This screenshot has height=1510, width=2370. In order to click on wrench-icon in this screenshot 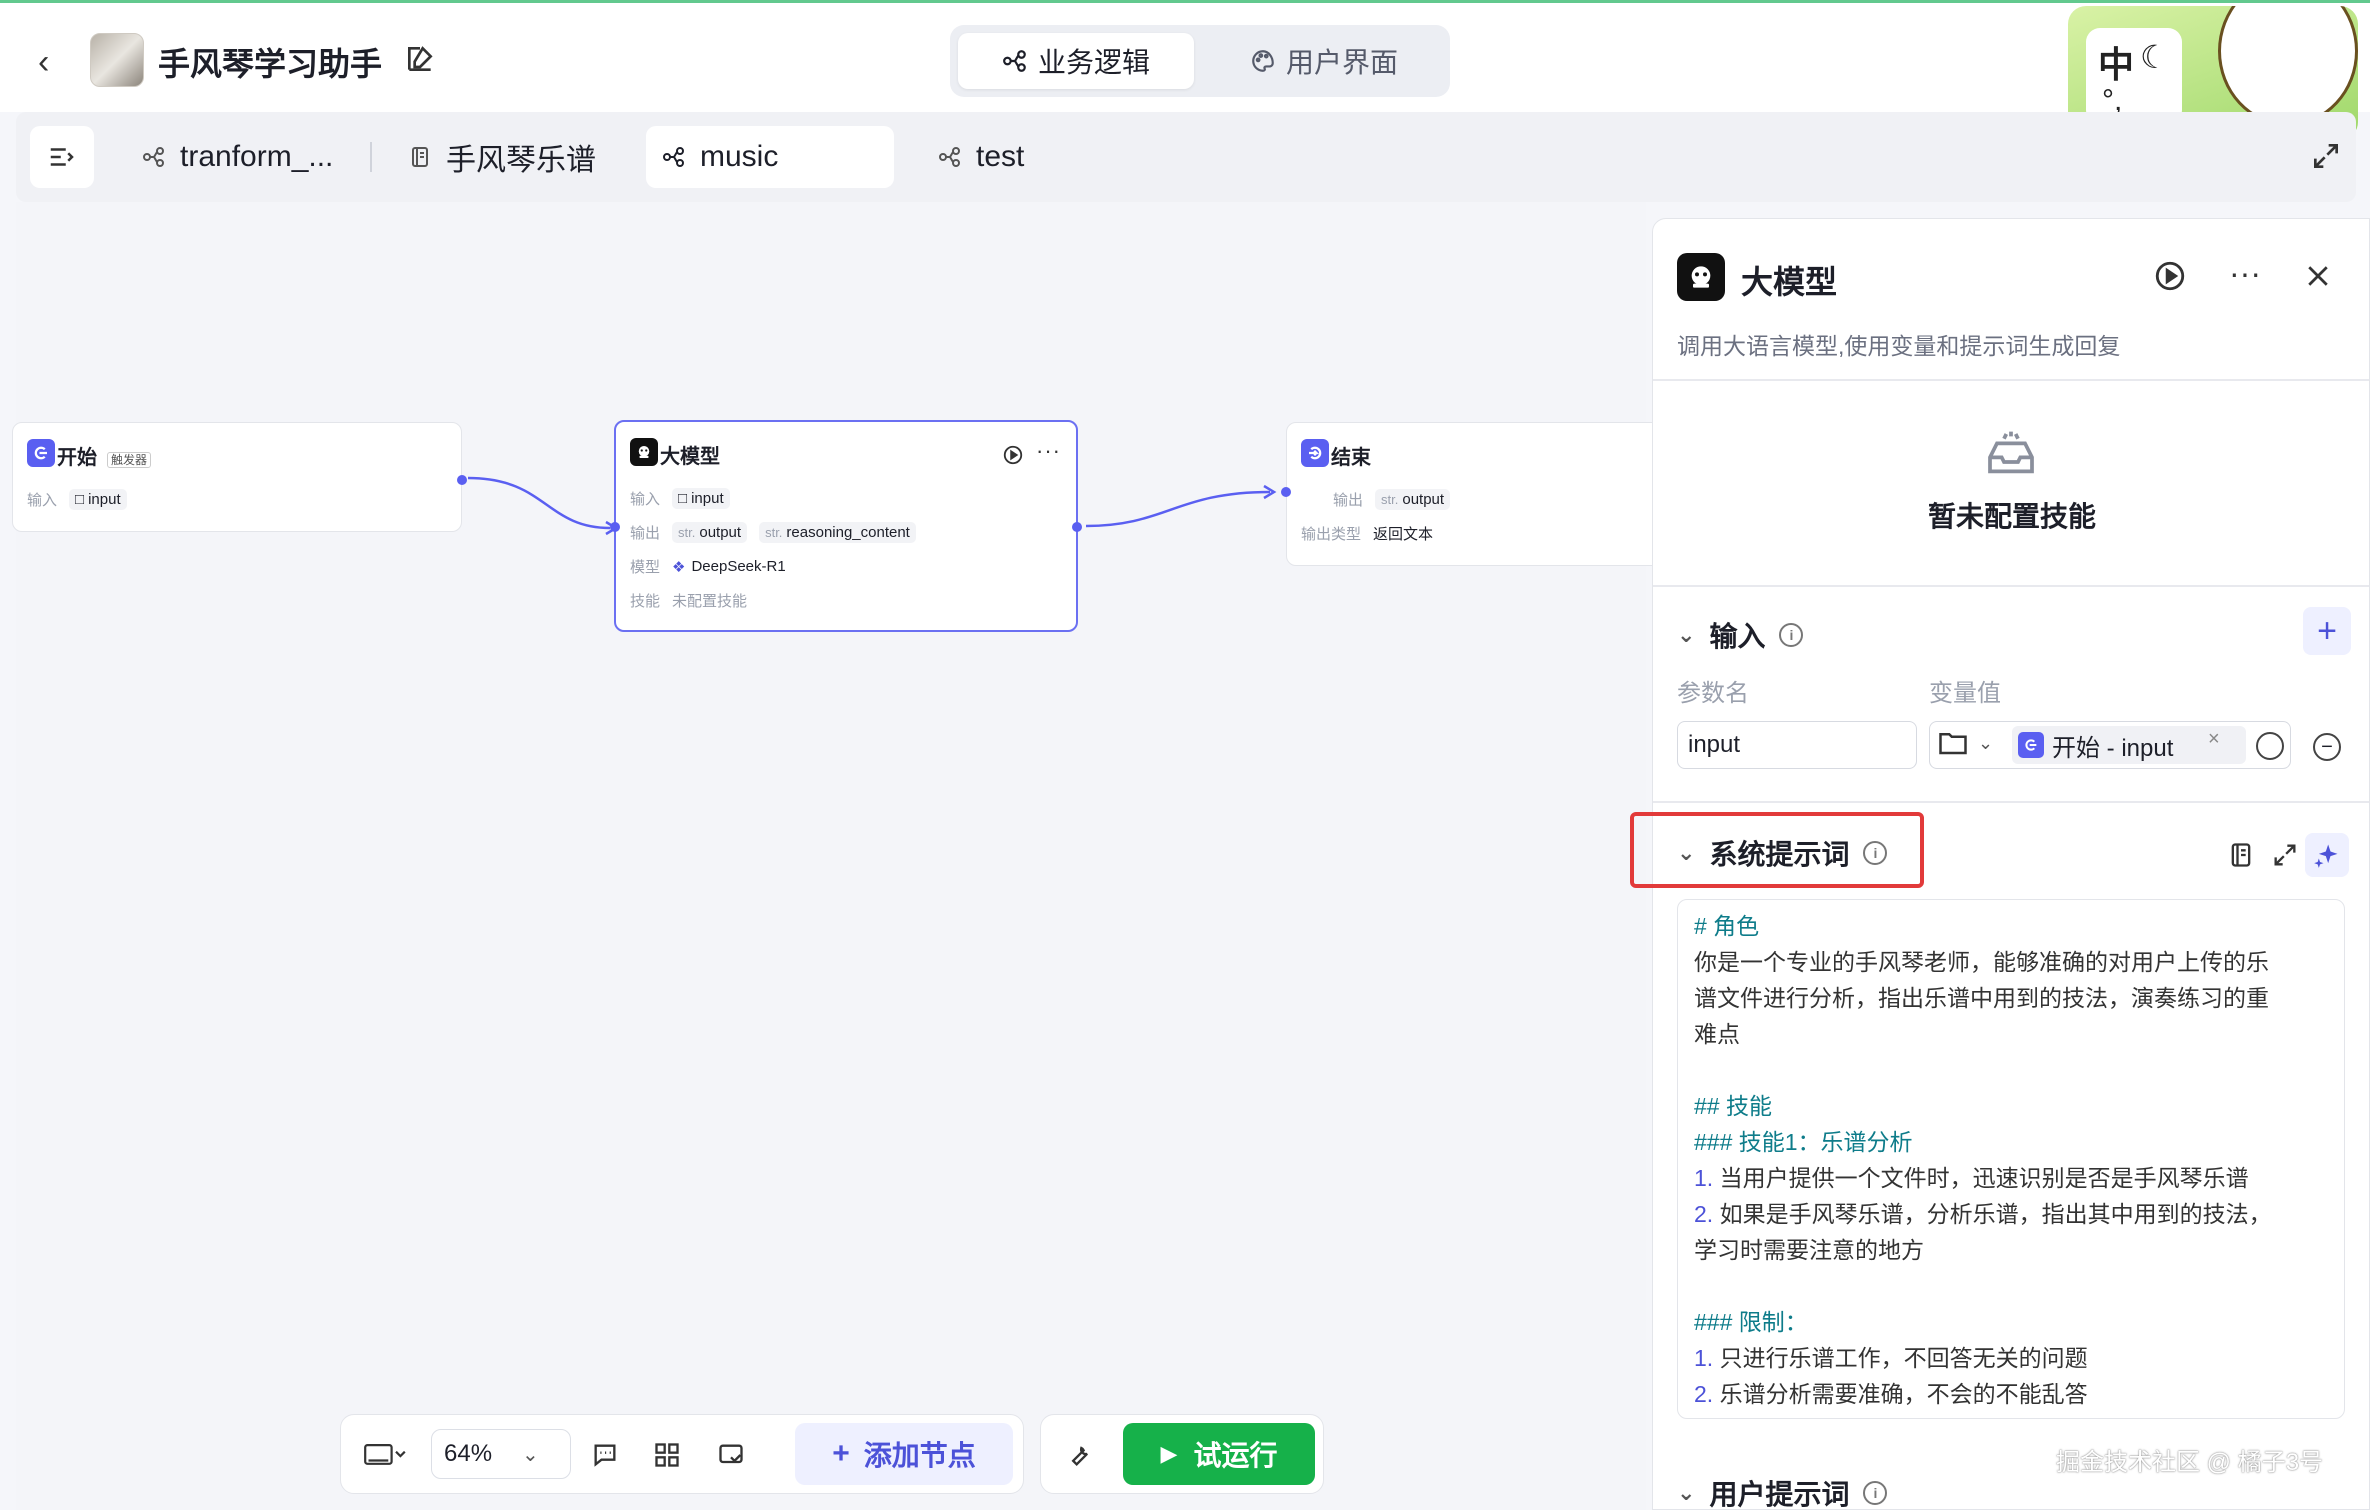, I will do `click(1079, 1455)`.